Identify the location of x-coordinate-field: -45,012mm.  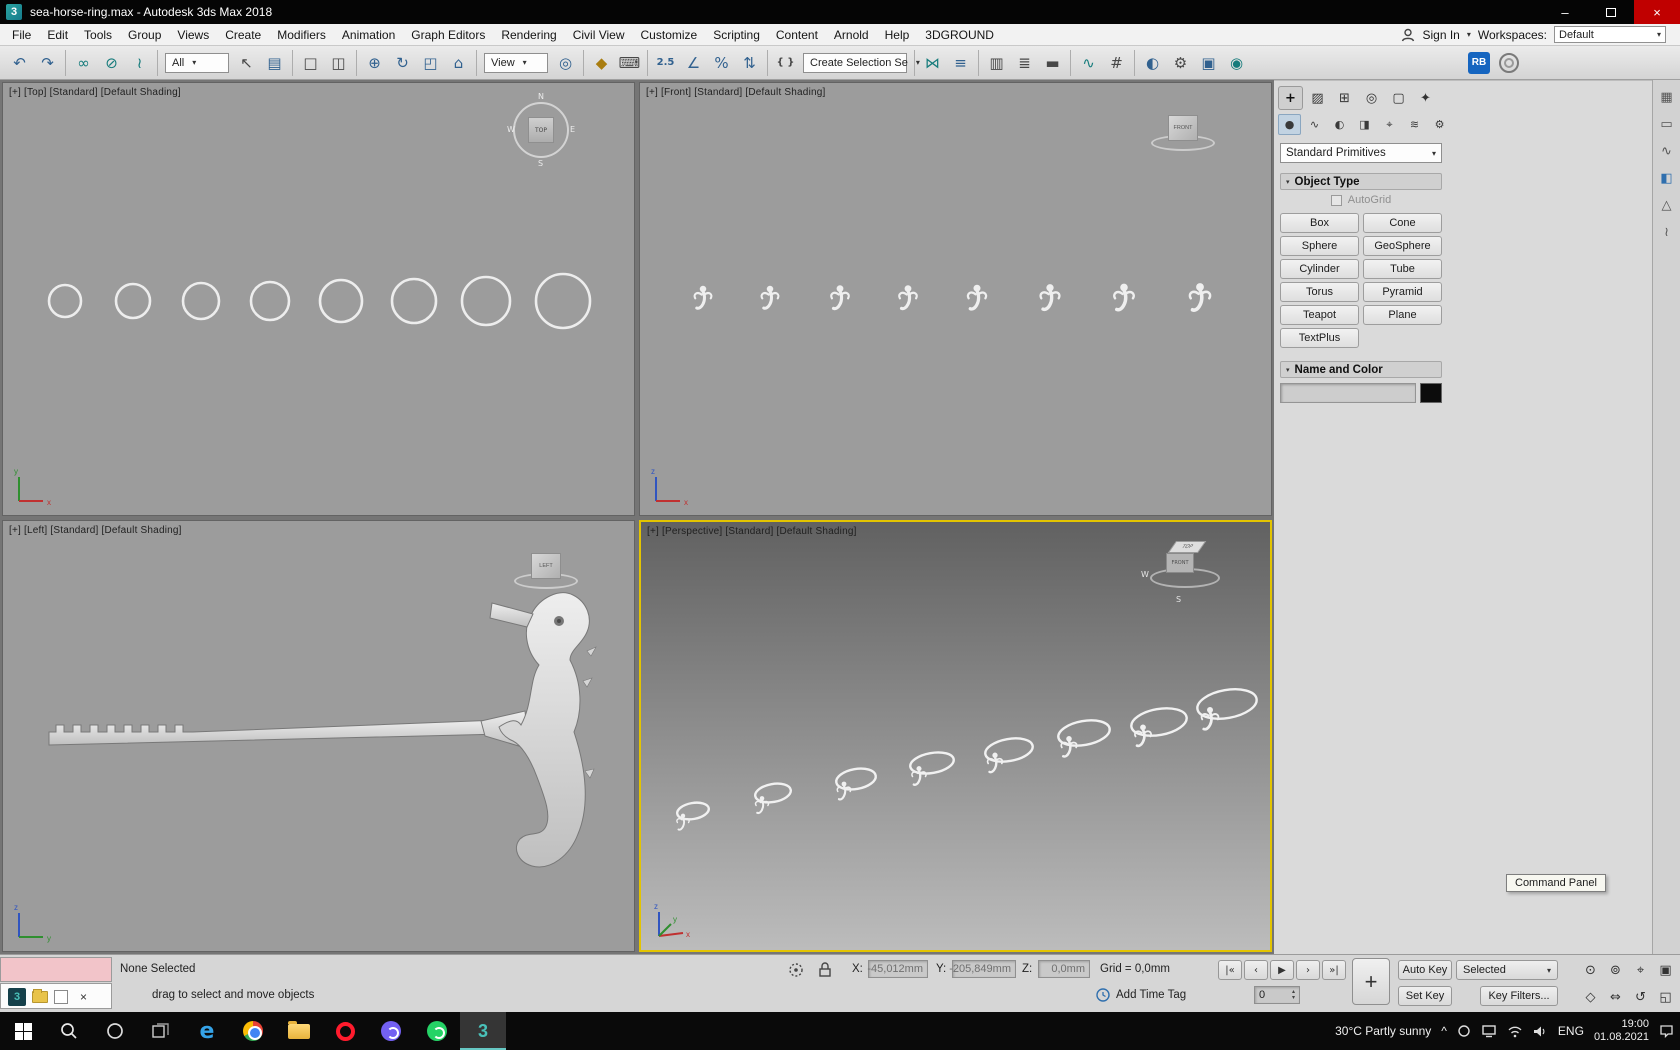
(897, 969).